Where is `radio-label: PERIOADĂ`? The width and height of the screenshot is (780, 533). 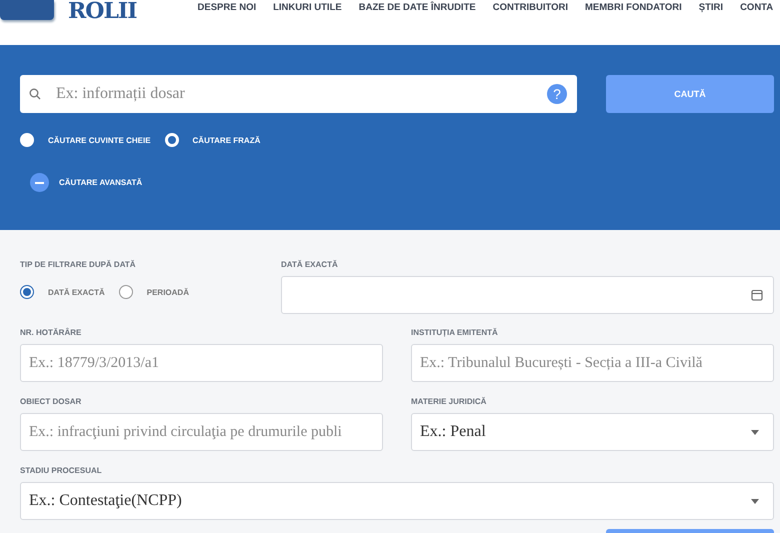 radio-label: PERIOADĂ is located at coordinates (167, 292).